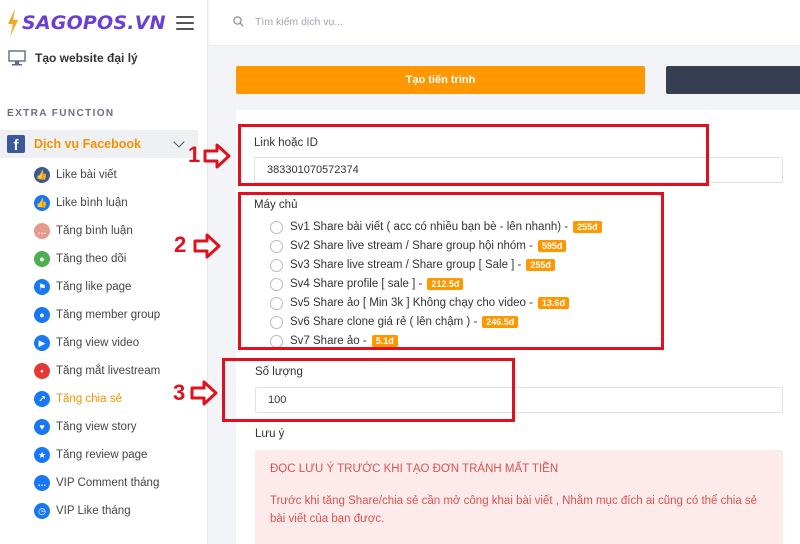  I want to click on sidebar-item: 👍 Like bài viết, so click(75, 175).